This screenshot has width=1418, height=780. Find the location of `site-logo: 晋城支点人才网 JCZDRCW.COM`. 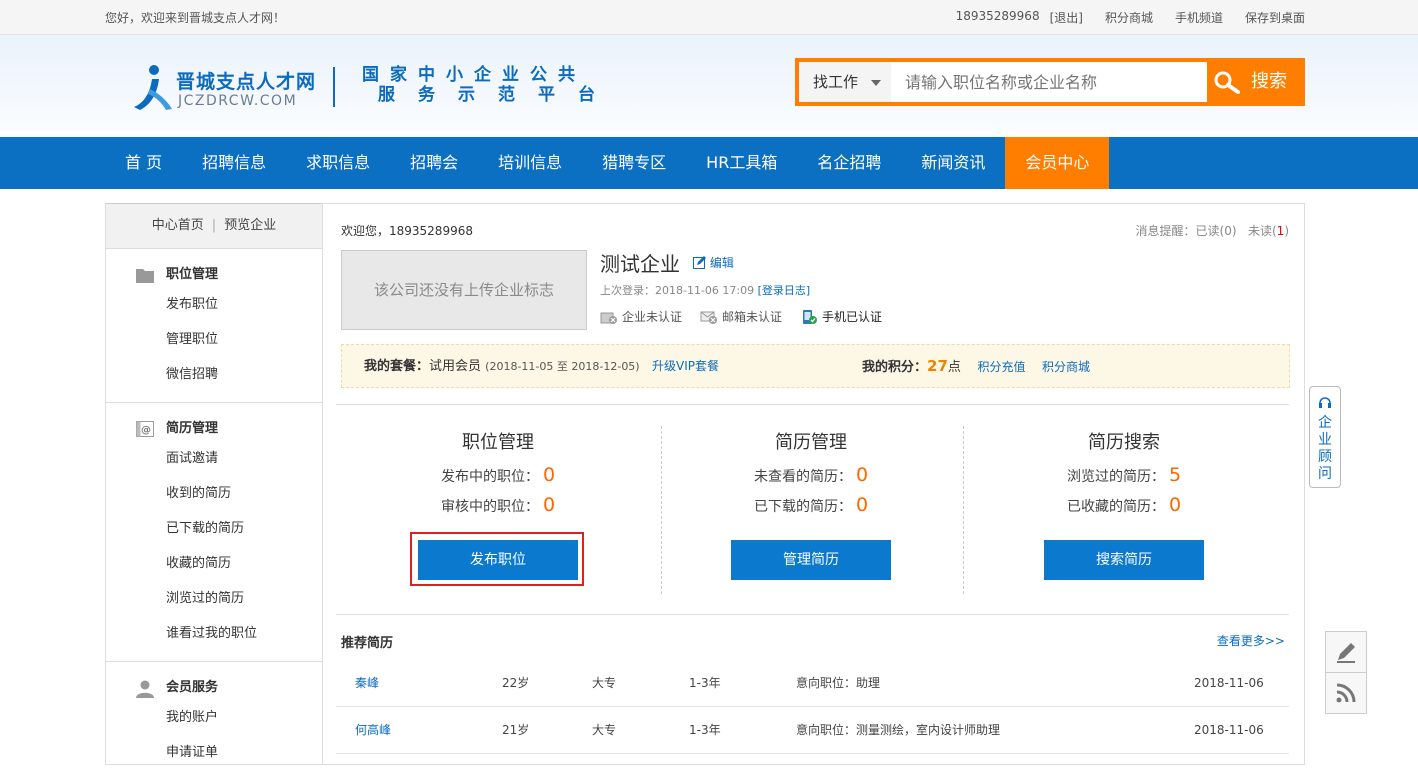

site-logo: 晋城支点人才网 JCZDRCW.COM is located at coordinates (227, 89).